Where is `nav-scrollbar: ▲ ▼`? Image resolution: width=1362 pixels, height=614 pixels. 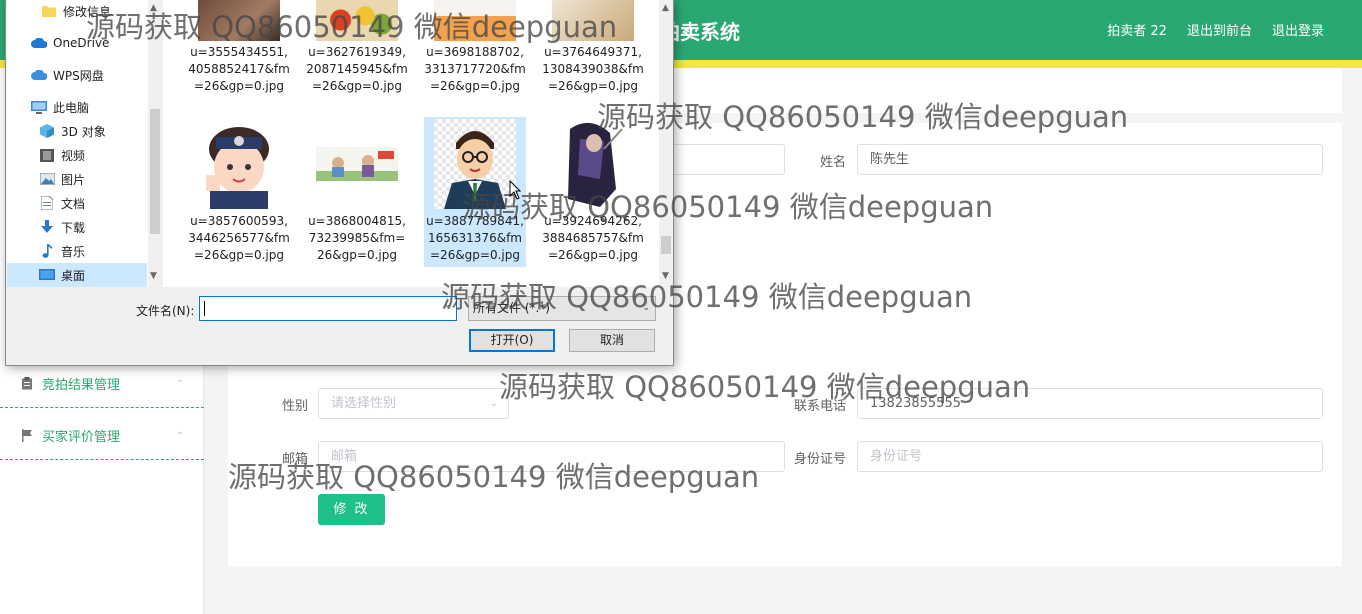 nav-scrollbar: ▲ ▼ is located at coordinates (155, 143).